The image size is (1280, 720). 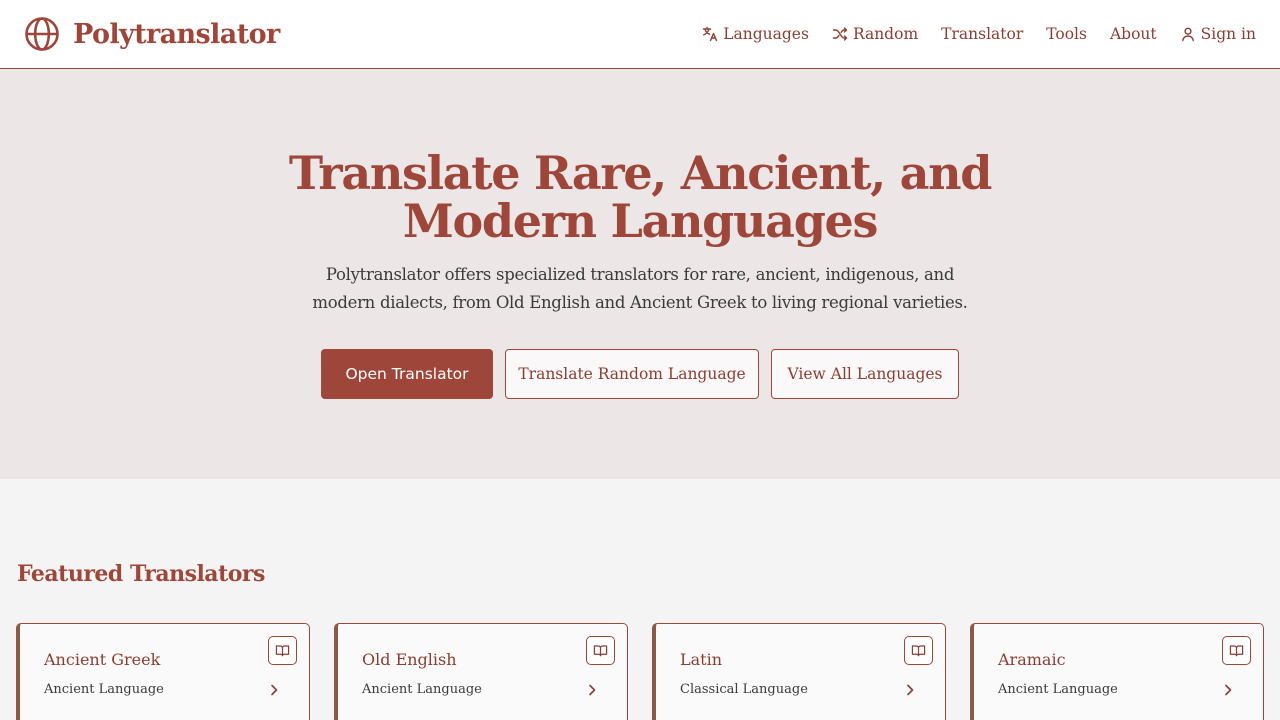 I want to click on view-all-languages-button: View All Languages, so click(x=865, y=374).